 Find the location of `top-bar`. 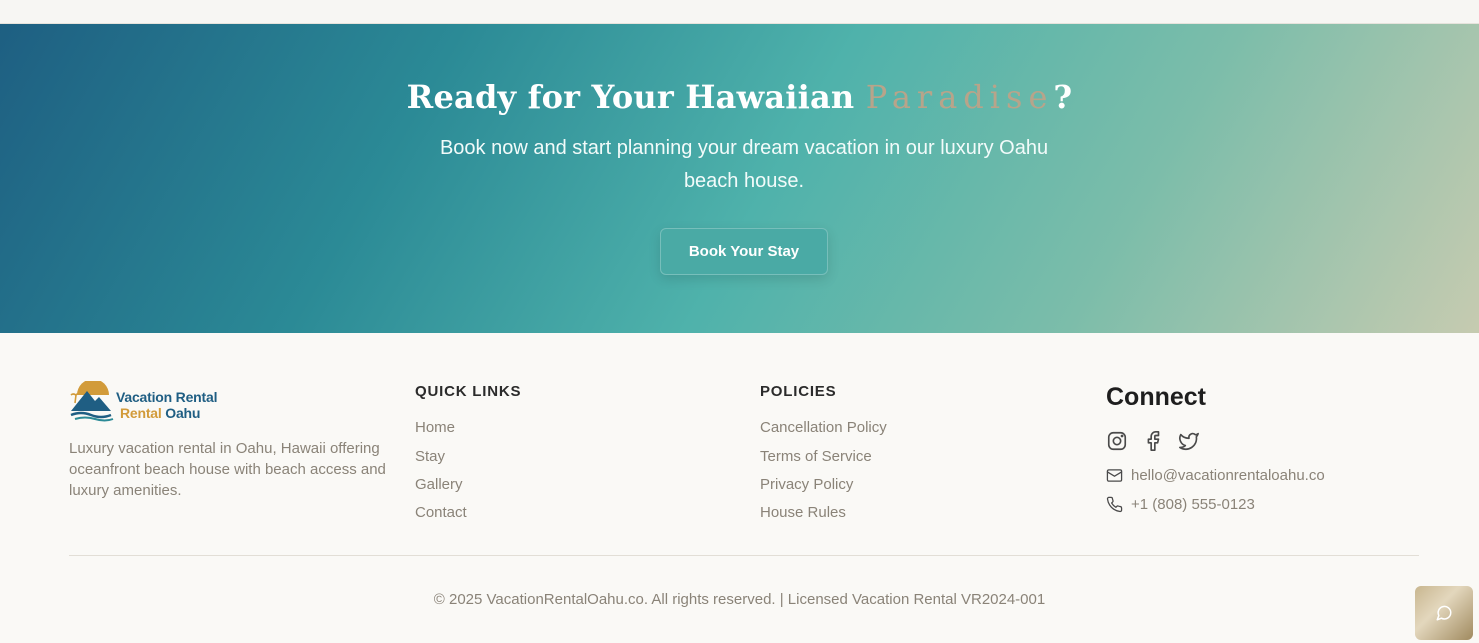

top-bar is located at coordinates (739, 12).